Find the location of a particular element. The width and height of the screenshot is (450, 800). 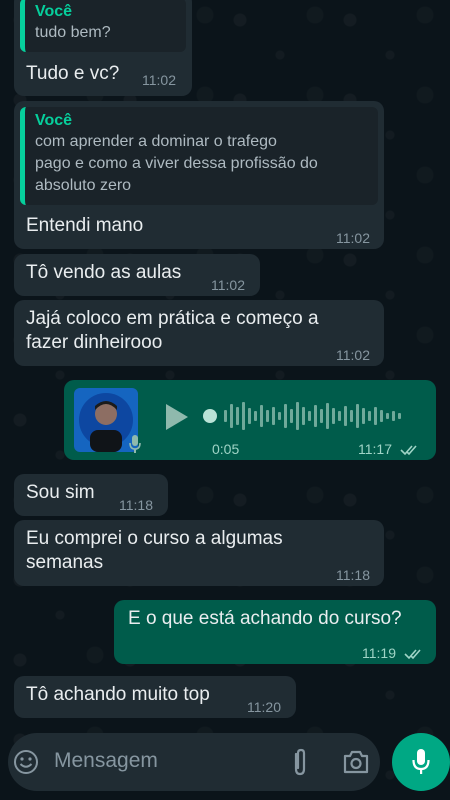

message-bubble: Tô achando muito top 11:20 is located at coordinates (155, 697).